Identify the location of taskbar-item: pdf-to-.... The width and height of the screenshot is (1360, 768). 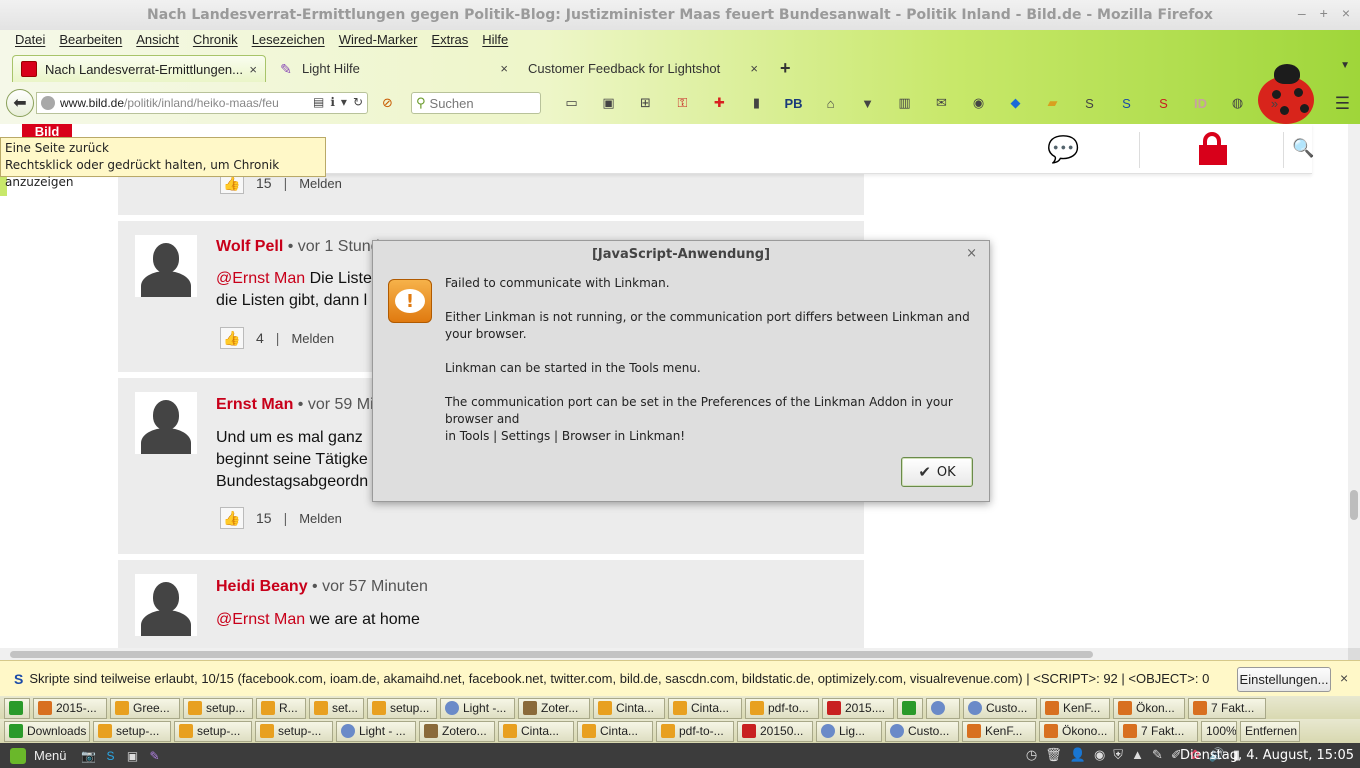
(695, 731).